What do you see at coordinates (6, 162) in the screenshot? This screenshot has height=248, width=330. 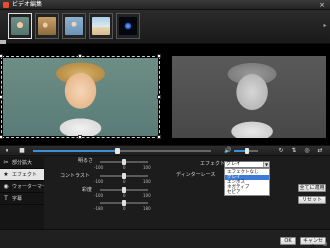 I see `scissors-icon: ✂` at bounding box center [6, 162].